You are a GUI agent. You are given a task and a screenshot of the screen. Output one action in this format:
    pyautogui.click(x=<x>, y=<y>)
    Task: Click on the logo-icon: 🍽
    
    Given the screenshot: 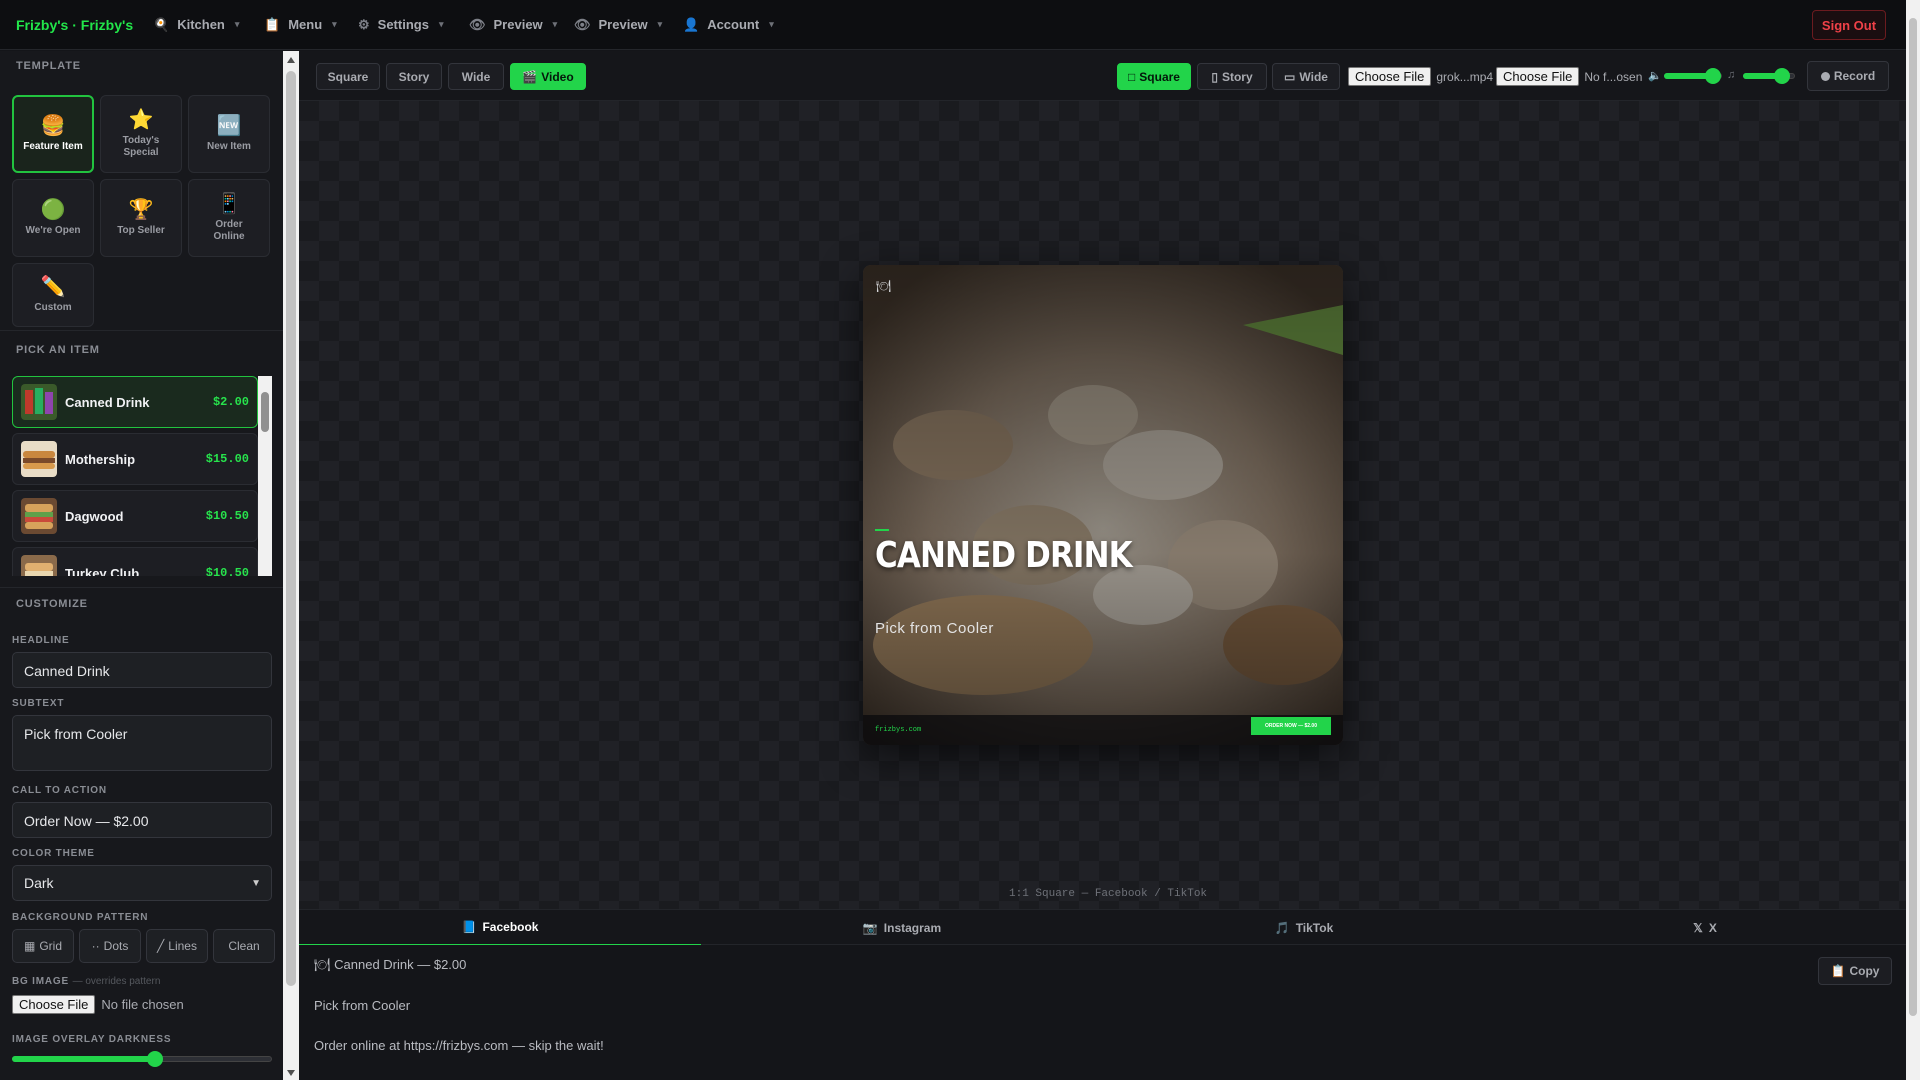 What is the action you would take?
    pyautogui.click(x=884, y=286)
    